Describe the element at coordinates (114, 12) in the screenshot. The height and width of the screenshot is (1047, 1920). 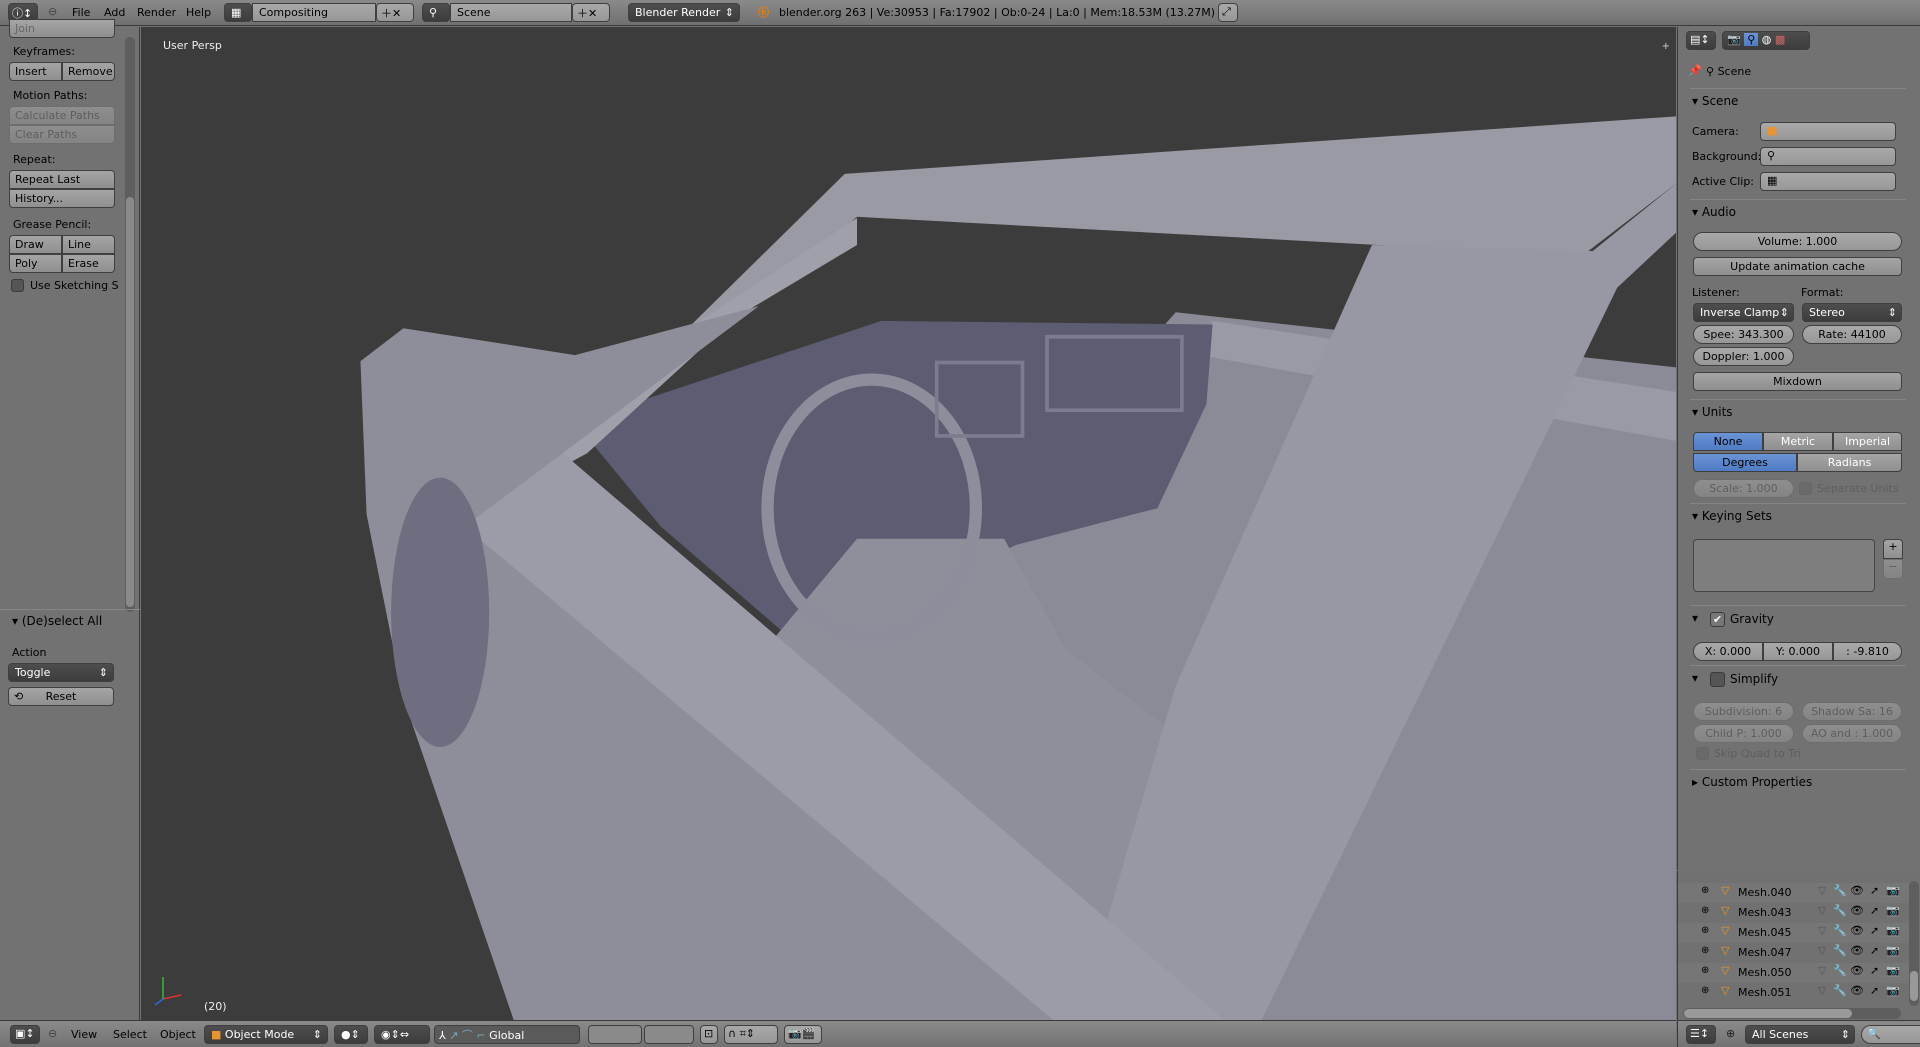
I see `menu-add: Add` at that location.